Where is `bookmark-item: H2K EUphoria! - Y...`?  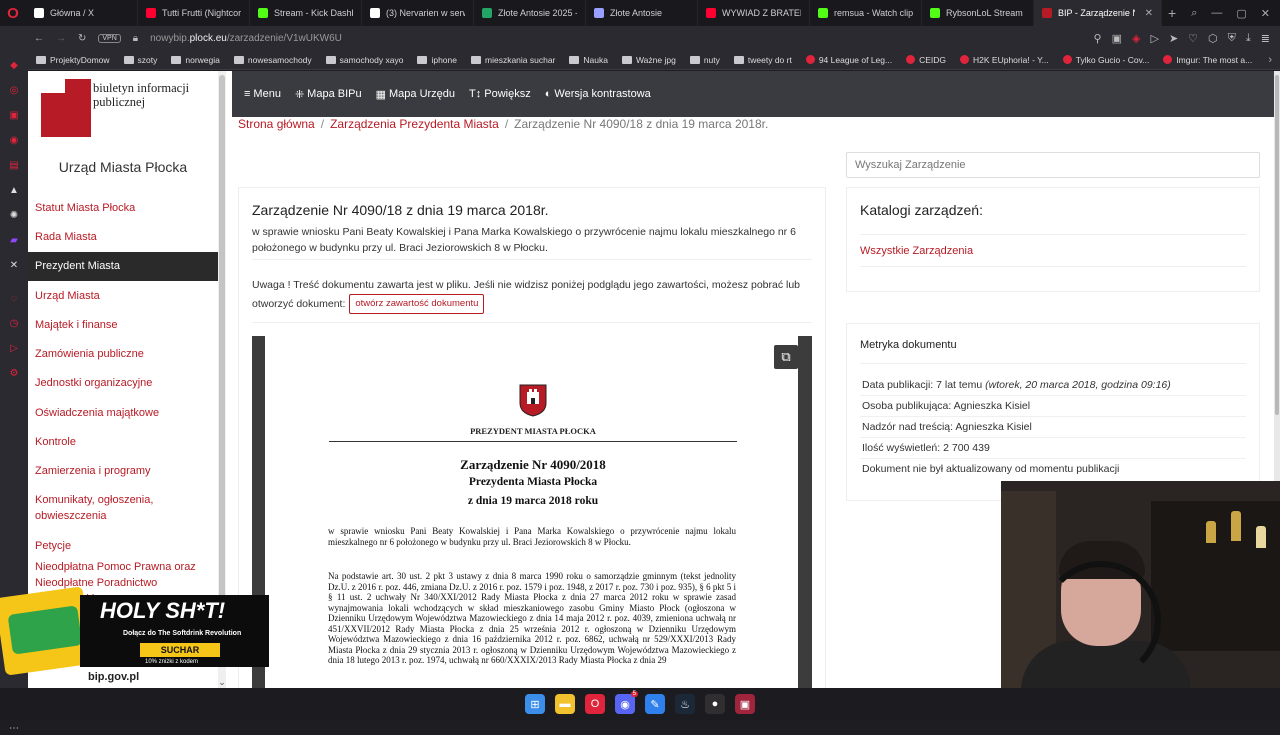 bookmark-item: H2K EUphoria! - Y... is located at coordinates (1004, 60).